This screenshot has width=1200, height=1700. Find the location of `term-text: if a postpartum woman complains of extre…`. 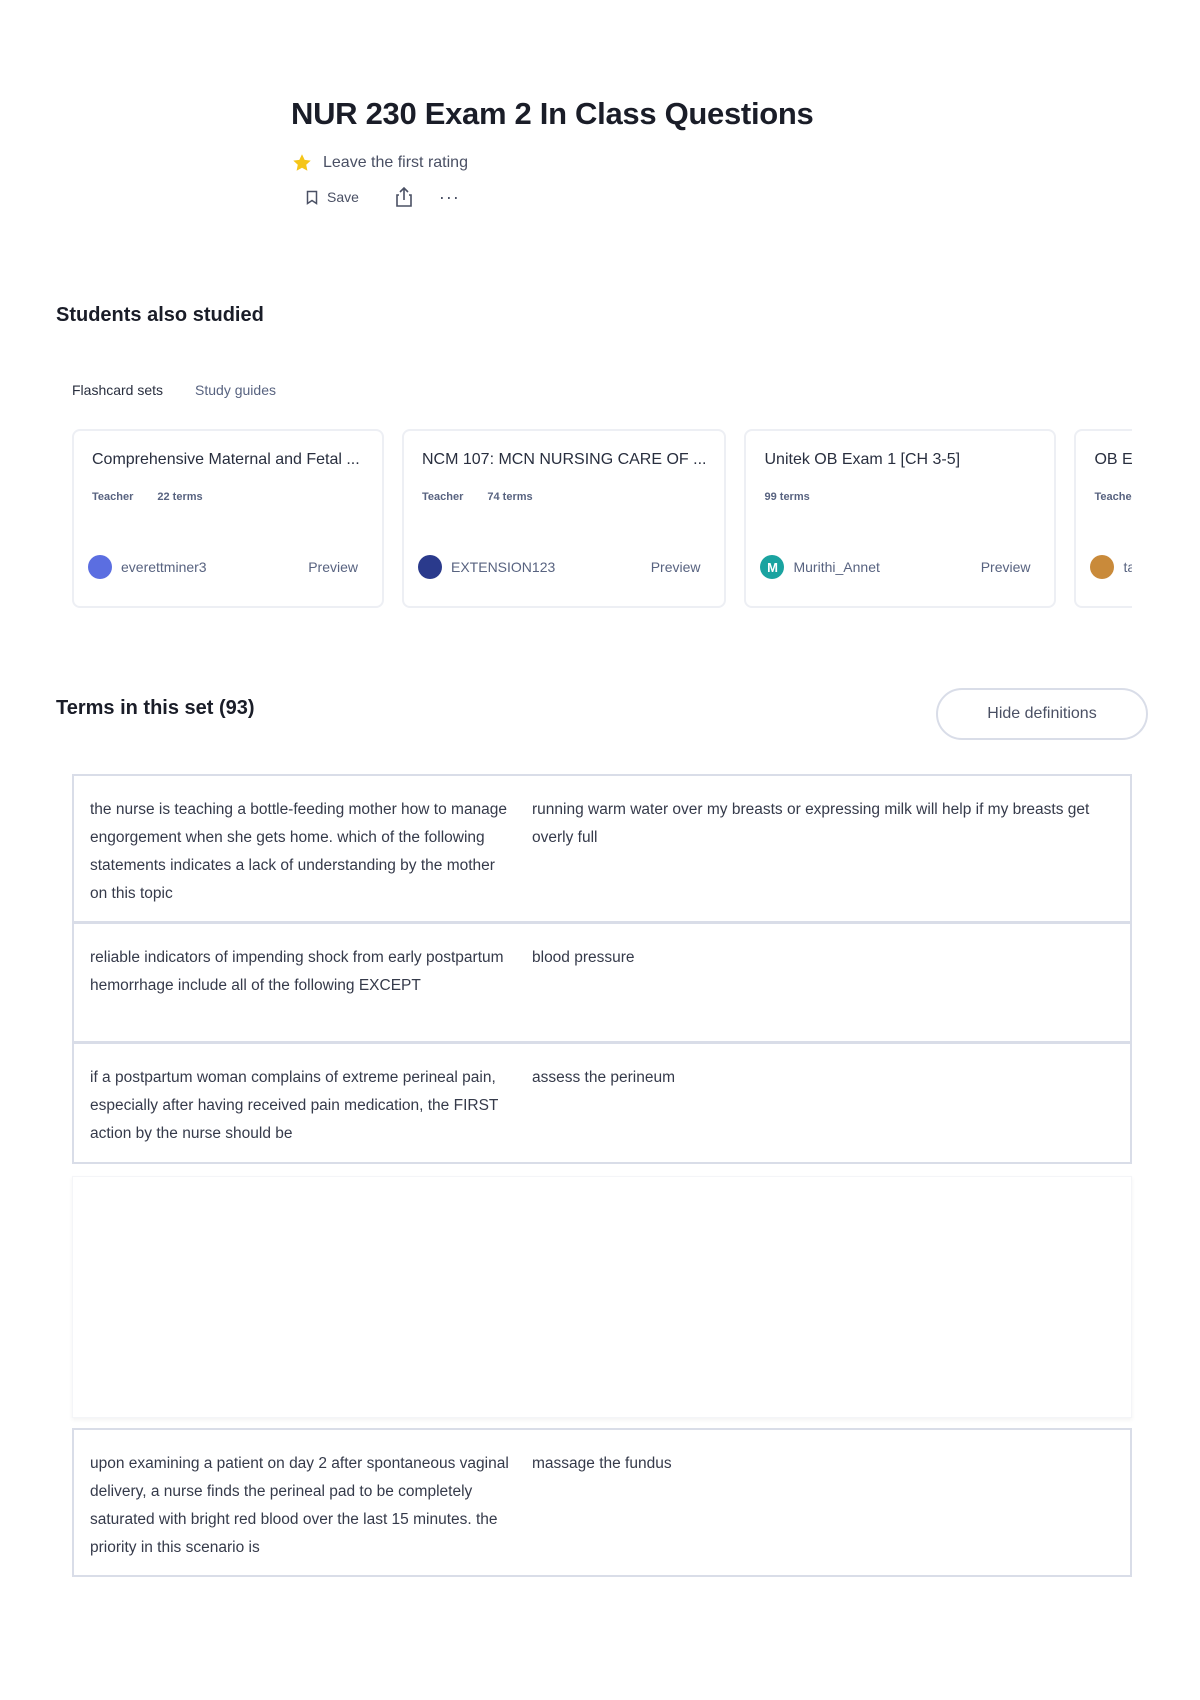

term-text: if a postpartum woman complains of extre… is located at coordinates (294, 1105).